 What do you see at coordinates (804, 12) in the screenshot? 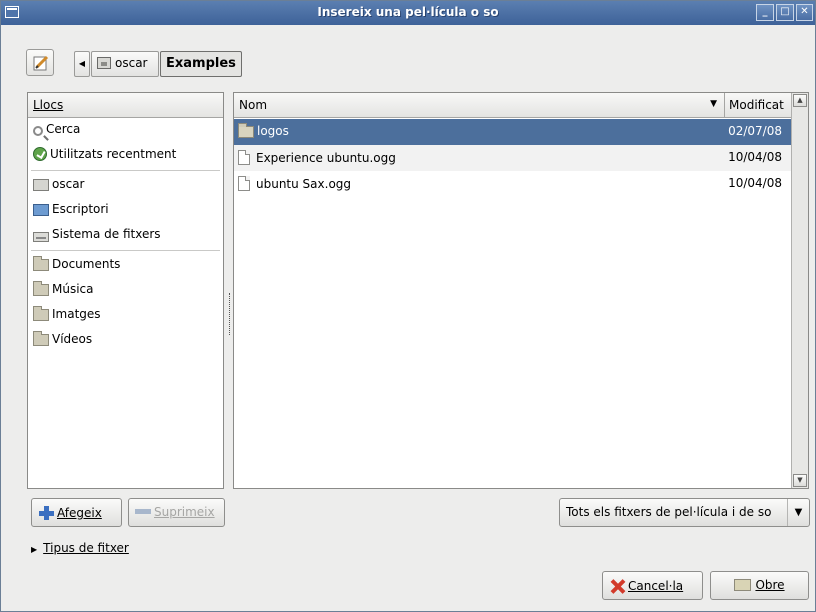
I see `close-button: ✕` at bounding box center [804, 12].